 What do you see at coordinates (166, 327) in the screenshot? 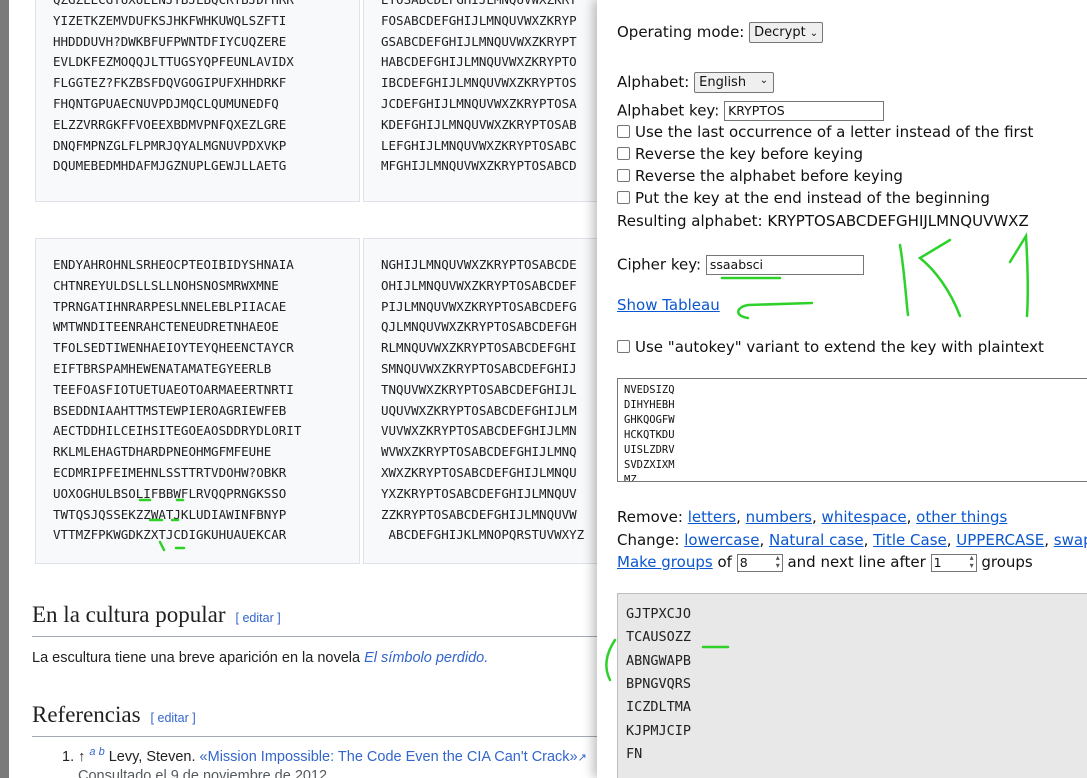
I see `cipher-line: WMTWNDITEENRAHCTENEUDRETNHAEOE` at bounding box center [166, 327].